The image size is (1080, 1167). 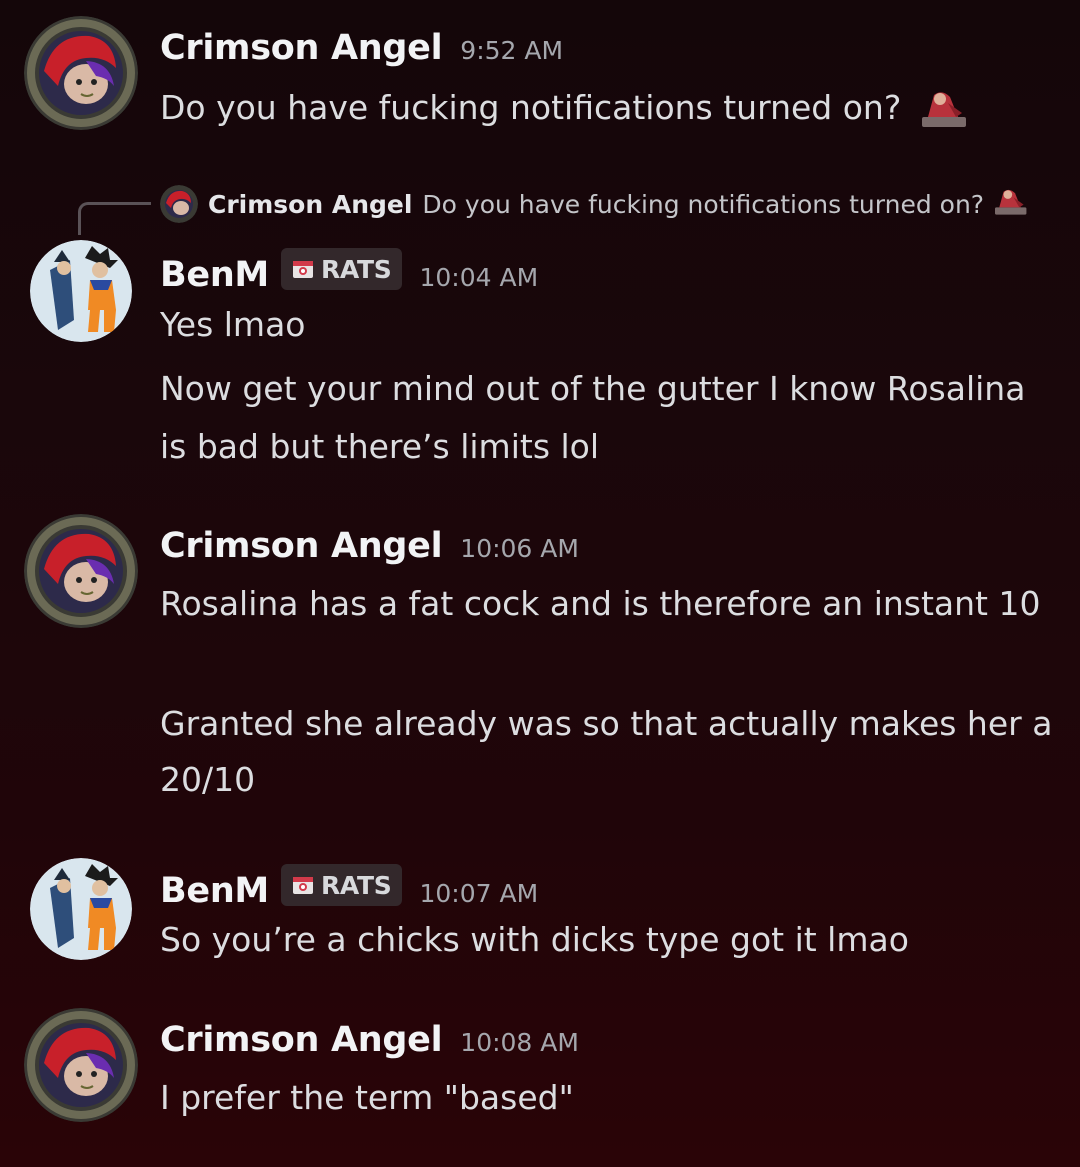 I want to click on author-name: Crimson Angel 10:08 AM, so click(x=369, y=1040).